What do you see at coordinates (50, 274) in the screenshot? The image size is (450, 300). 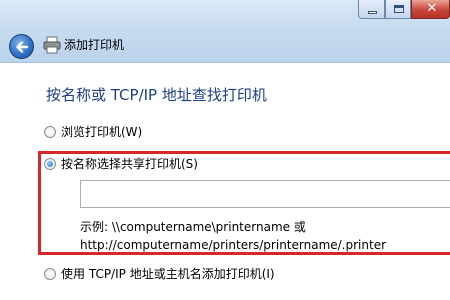 I see `tcpip-radio` at bounding box center [50, 274].